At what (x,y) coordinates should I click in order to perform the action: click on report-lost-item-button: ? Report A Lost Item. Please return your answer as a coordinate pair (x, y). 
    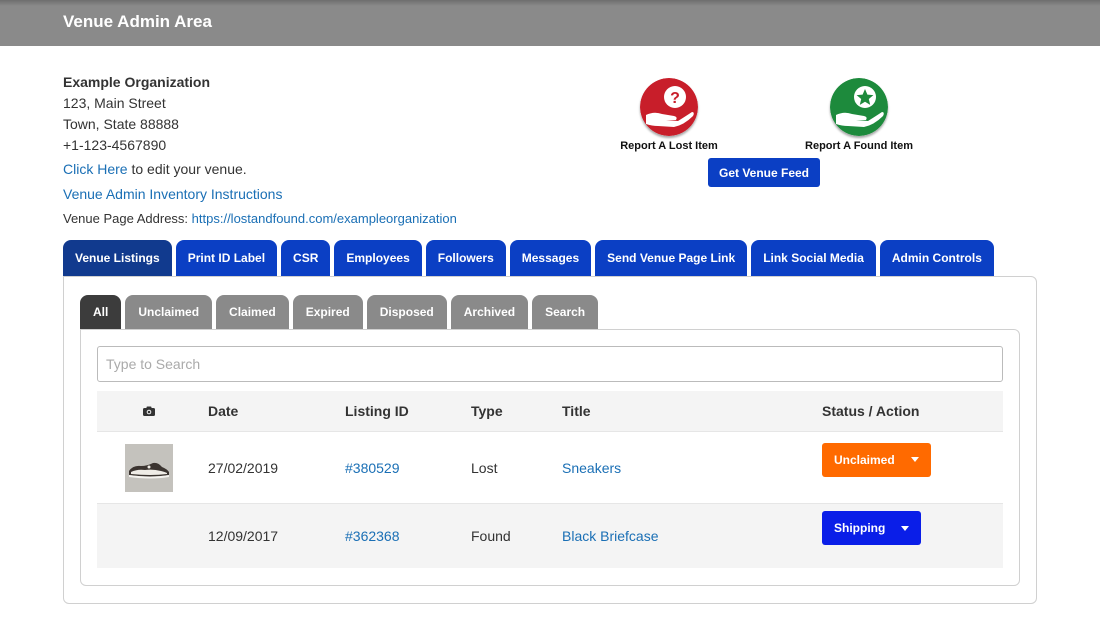
    Looking at the image, I should click on (669, 115).